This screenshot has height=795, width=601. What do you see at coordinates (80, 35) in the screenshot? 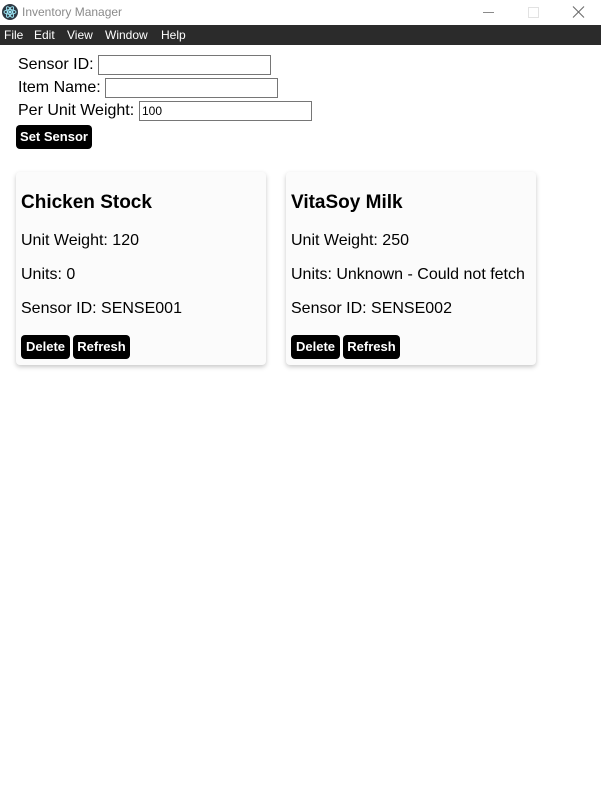
I see `menu-view: View` at bounding box center [80, 35].